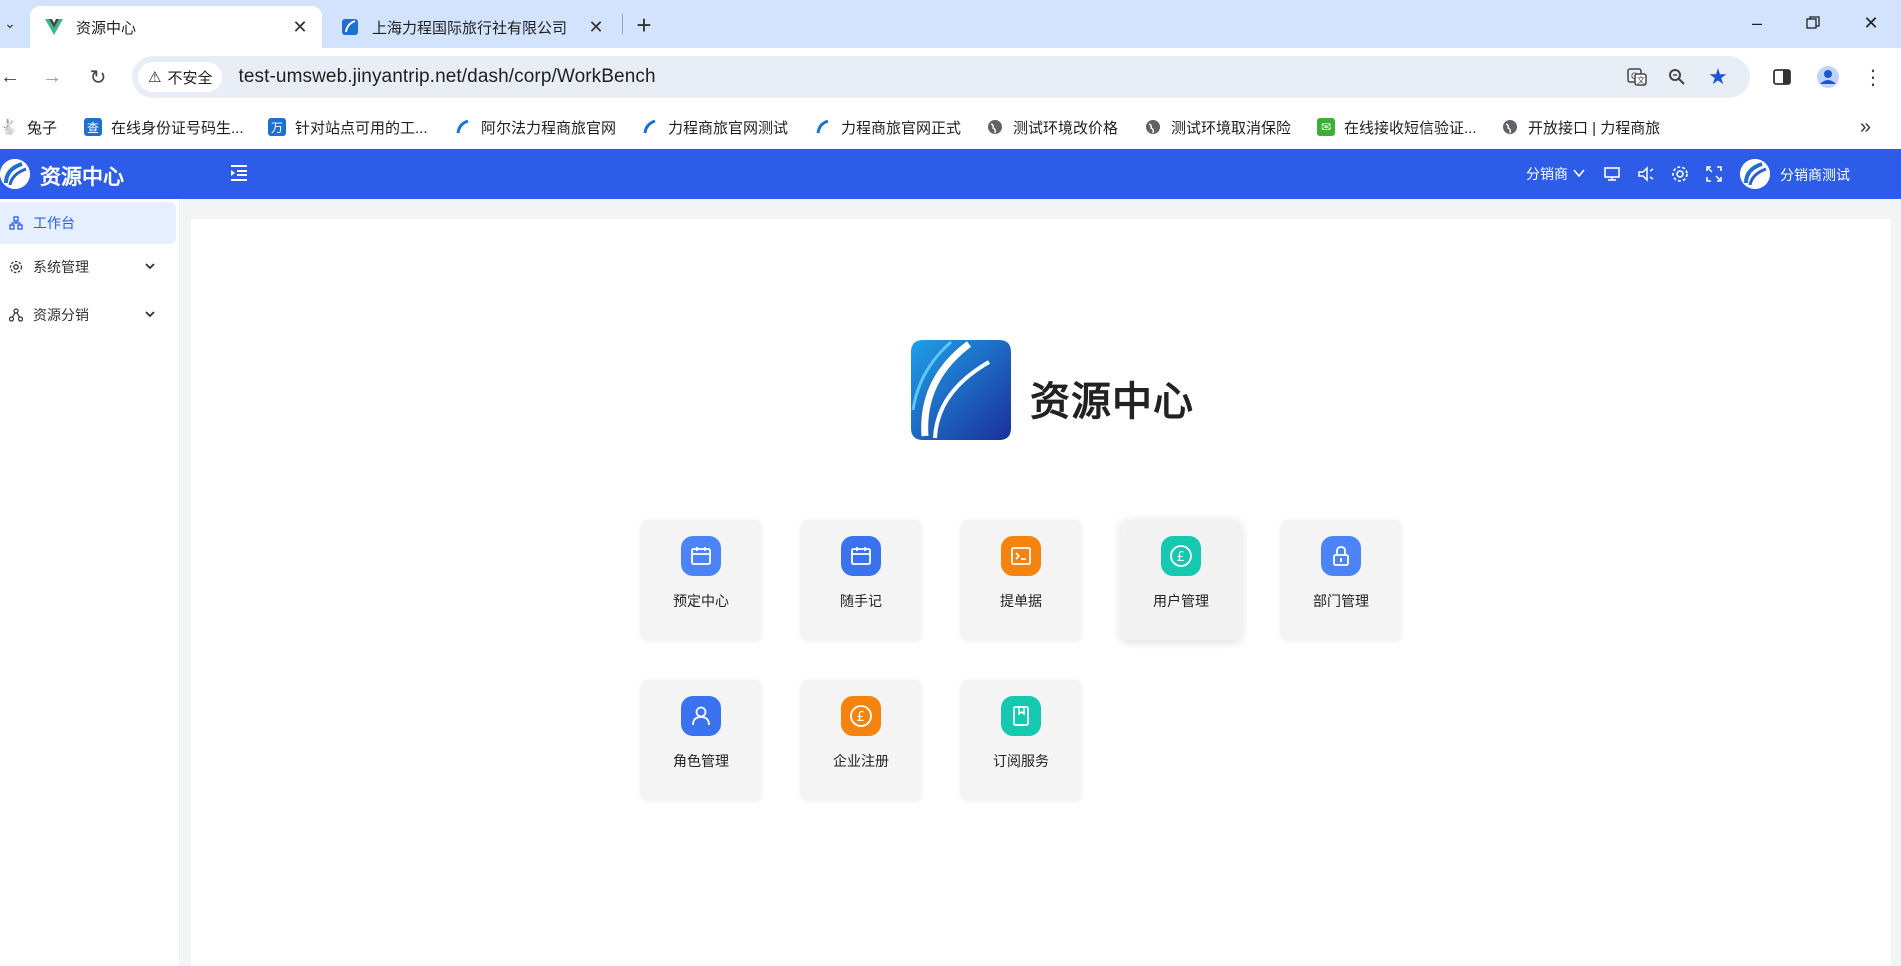 Image resolution: width=1901 pixels, height=966 pixels. Describe the element at coordinates (1755, 174) in the screenshot. I see `user-avatar` at that location.